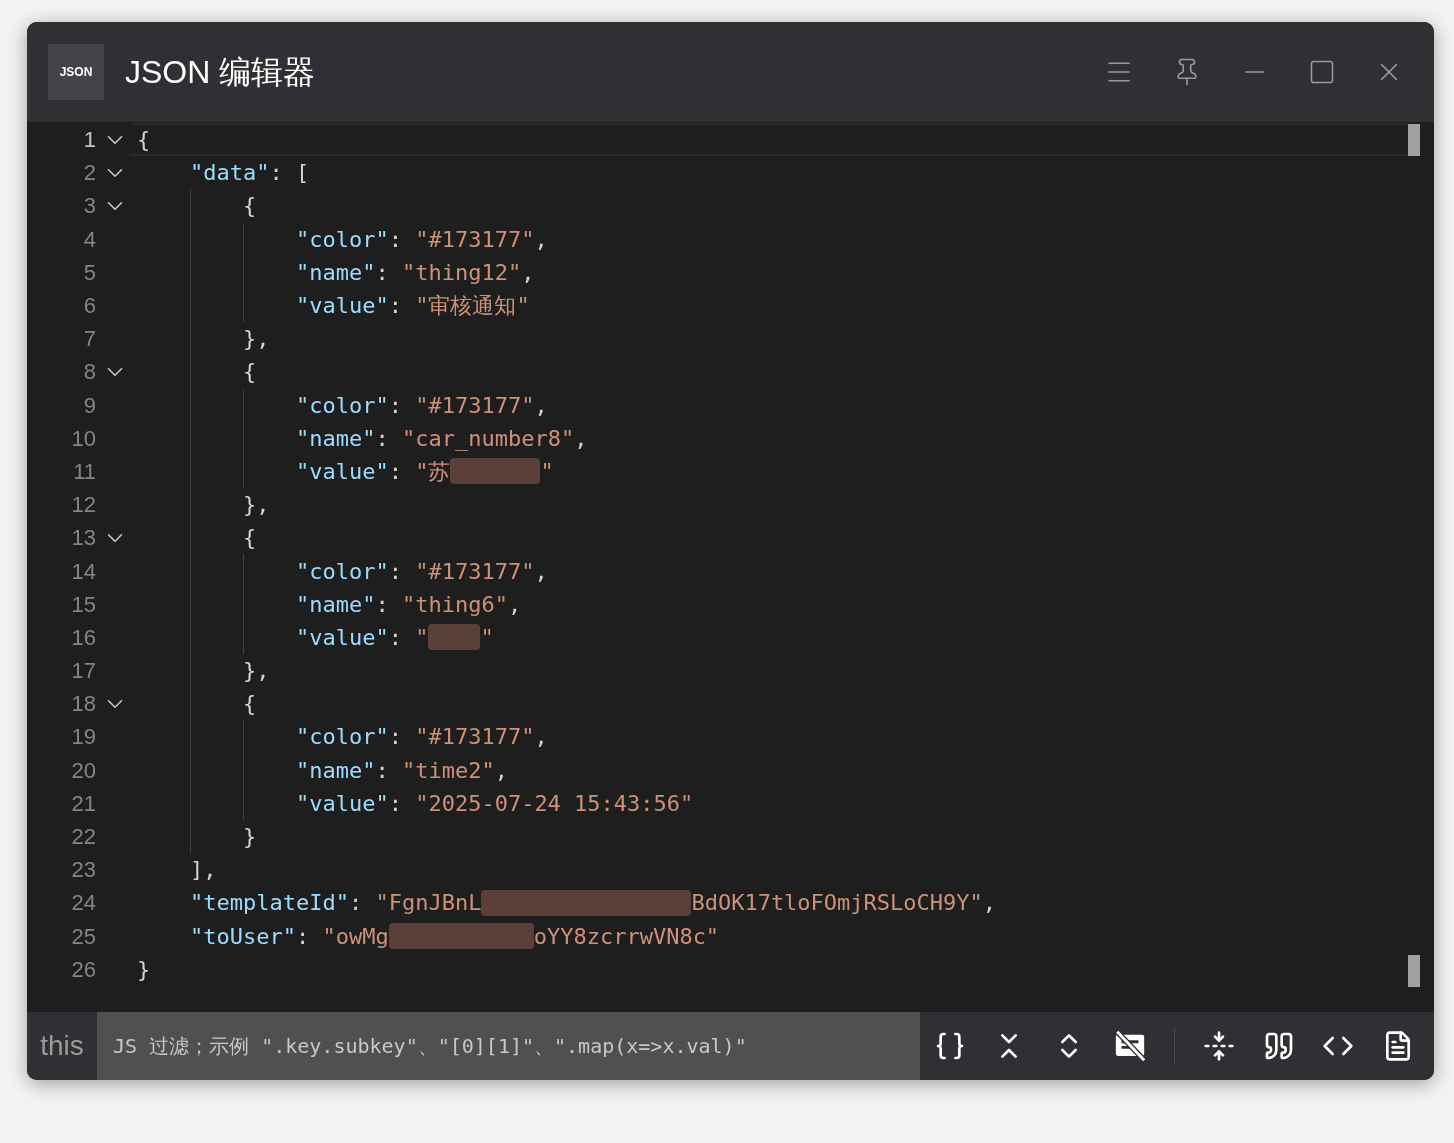  What do you see at coordinates (83, 737) in the screenshot?
I see `line-number: 19` at bounding box center [83, 737].